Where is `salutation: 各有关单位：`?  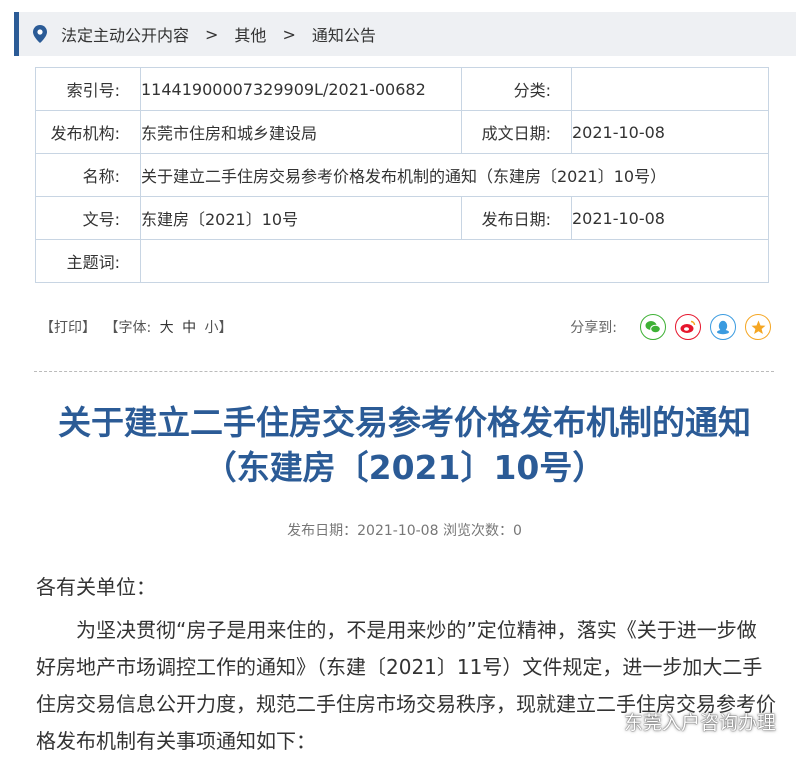 salutation: 各有关单位： is located at coordinates (96, 587).